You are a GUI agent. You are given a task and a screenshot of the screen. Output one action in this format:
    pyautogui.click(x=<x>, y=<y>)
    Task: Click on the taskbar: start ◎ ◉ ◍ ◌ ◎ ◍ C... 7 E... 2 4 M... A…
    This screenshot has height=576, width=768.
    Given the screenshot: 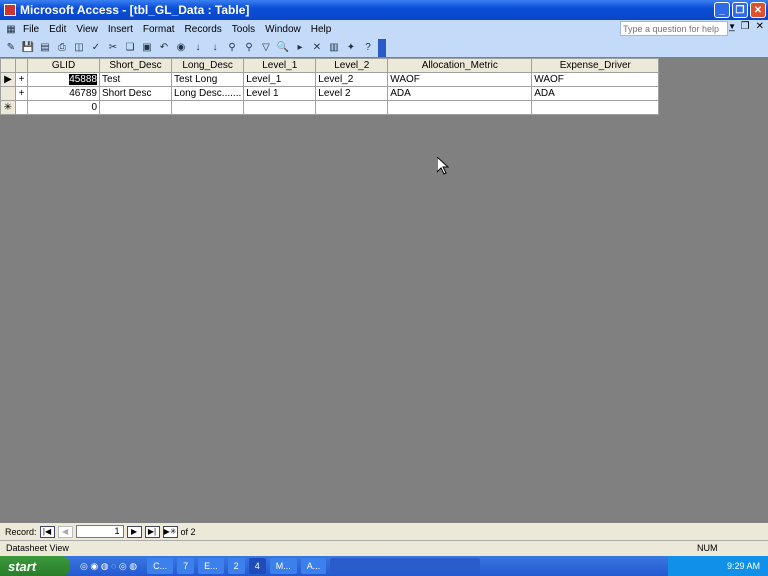 What is the action you would take?
    pyautogui.click(x=384, y=566)
    